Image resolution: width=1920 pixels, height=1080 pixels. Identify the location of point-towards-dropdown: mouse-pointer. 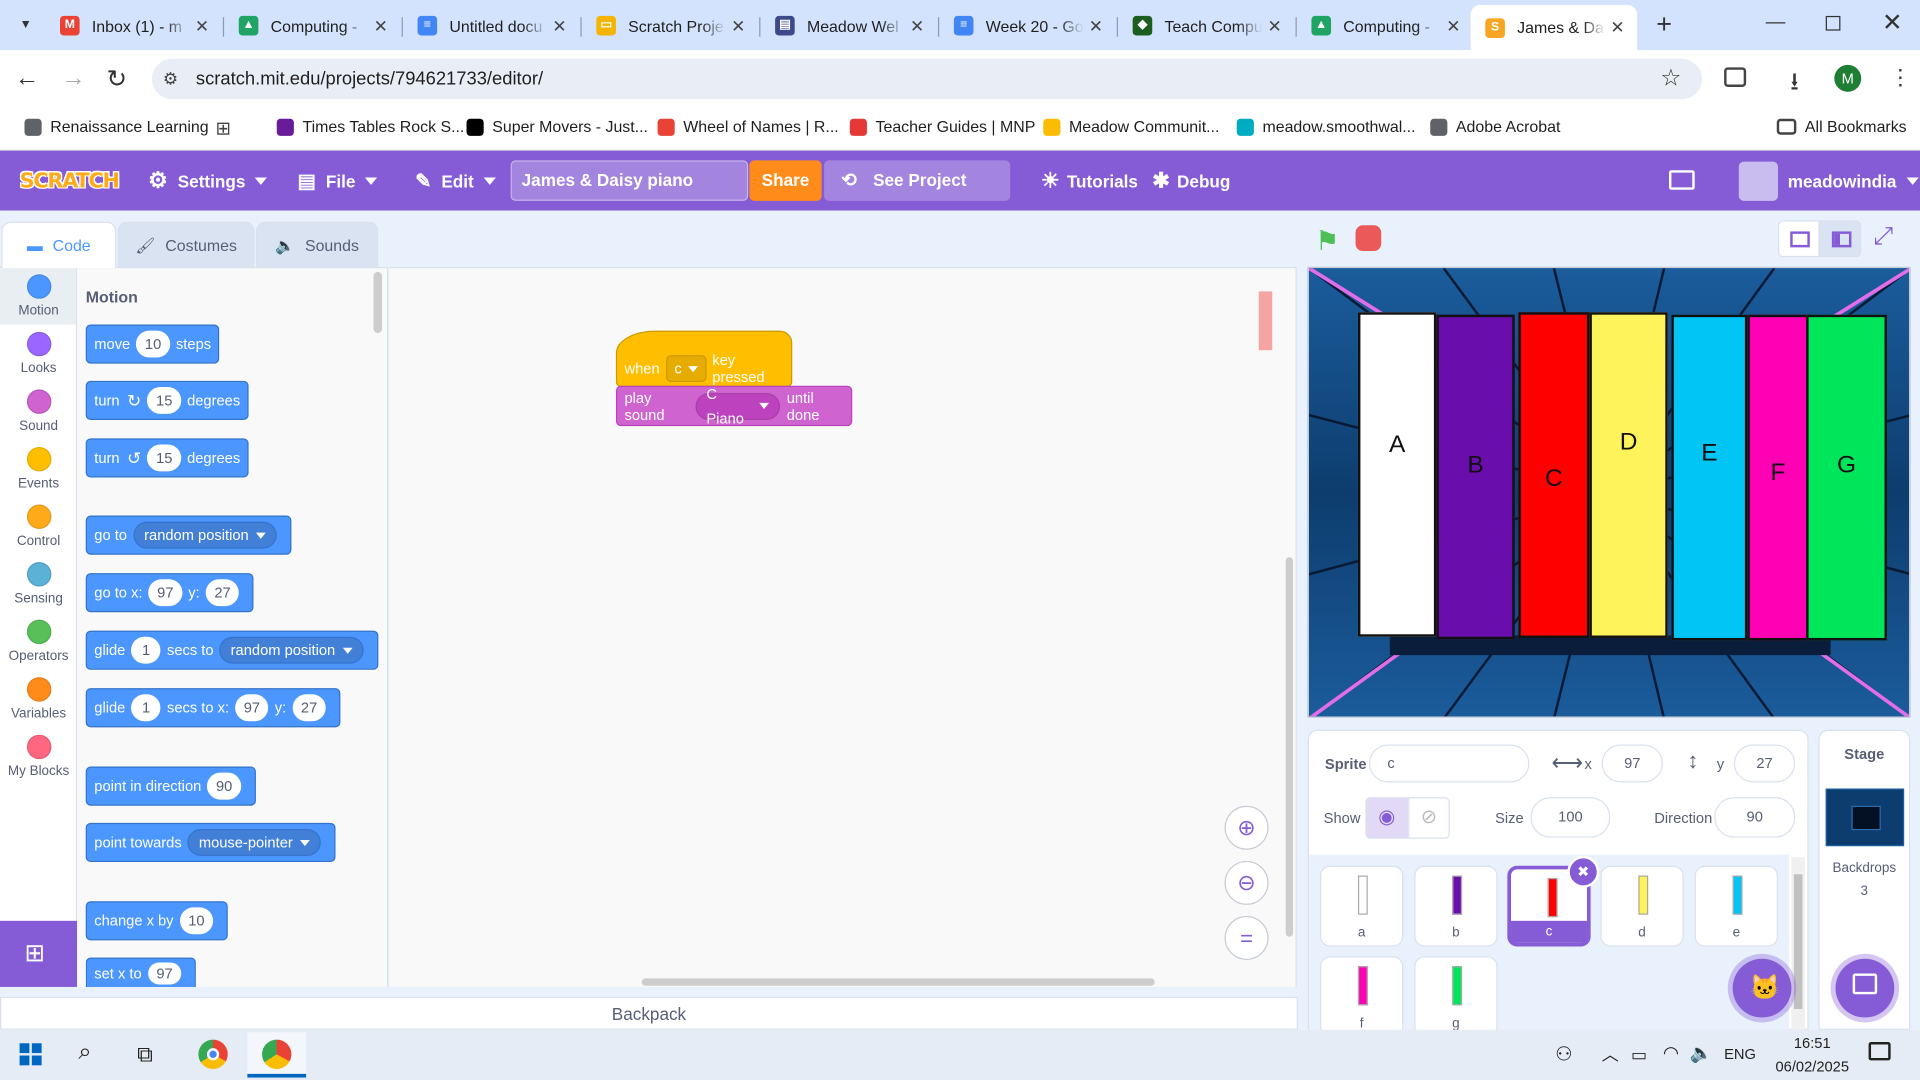
(254, 842).